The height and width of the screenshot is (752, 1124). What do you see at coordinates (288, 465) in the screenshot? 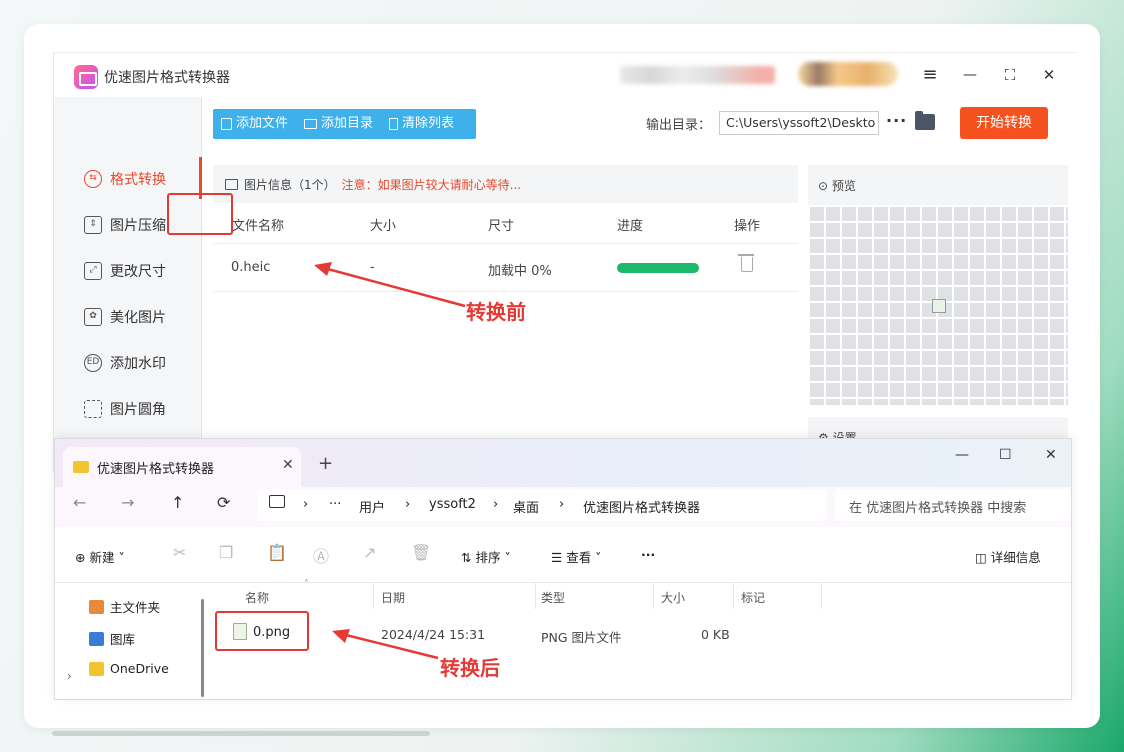
I see `tab-close-icon: ✕` at bounding box center [288, 465].